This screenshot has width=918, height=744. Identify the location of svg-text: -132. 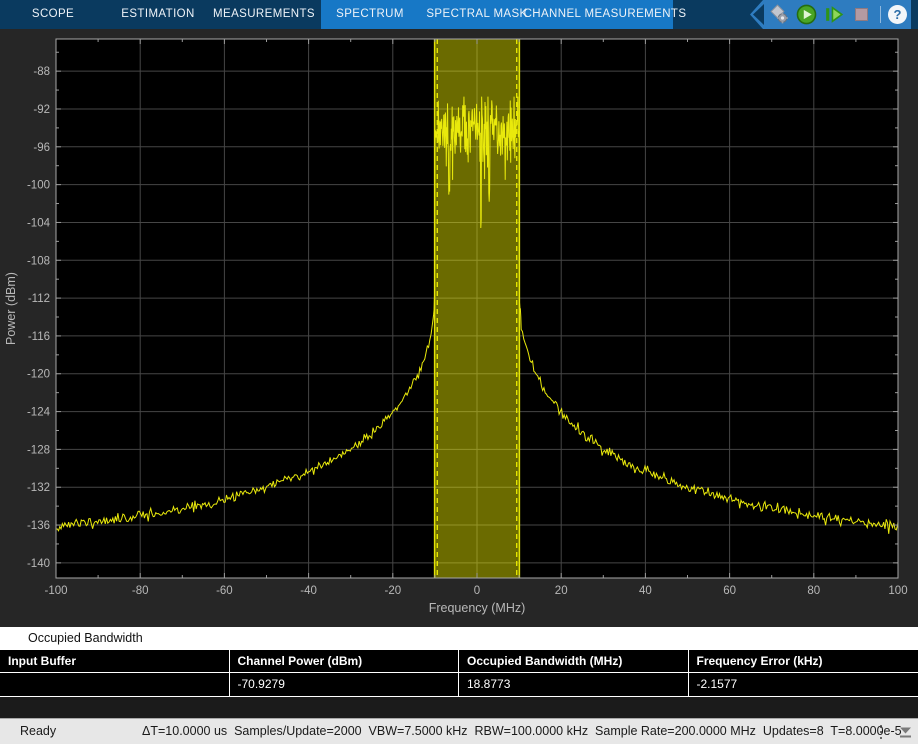
(38, 488).